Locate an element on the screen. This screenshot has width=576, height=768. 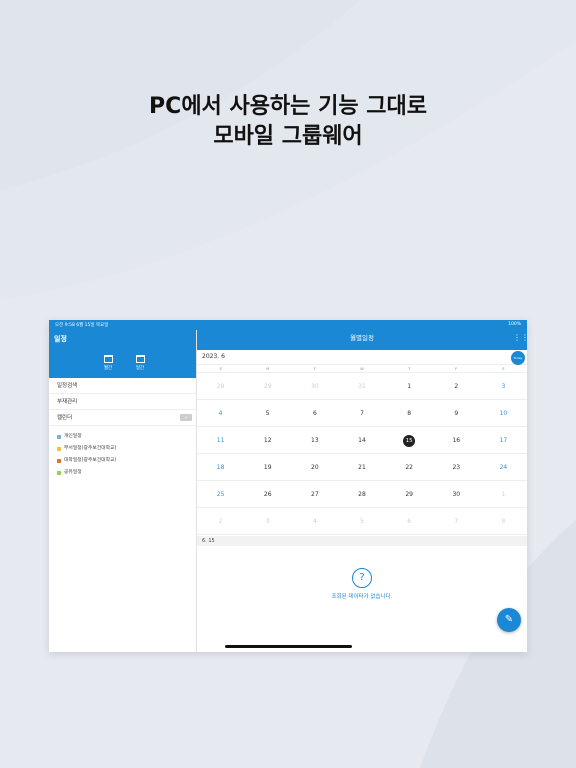
menu-item-label: 캘린더 is located at coordinates (65, 418).